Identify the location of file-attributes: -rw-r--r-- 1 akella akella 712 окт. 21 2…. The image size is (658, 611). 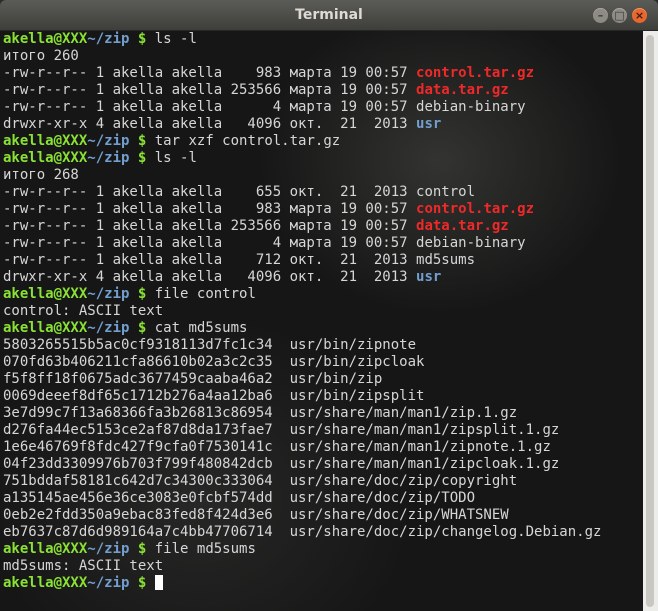
(210, 260).